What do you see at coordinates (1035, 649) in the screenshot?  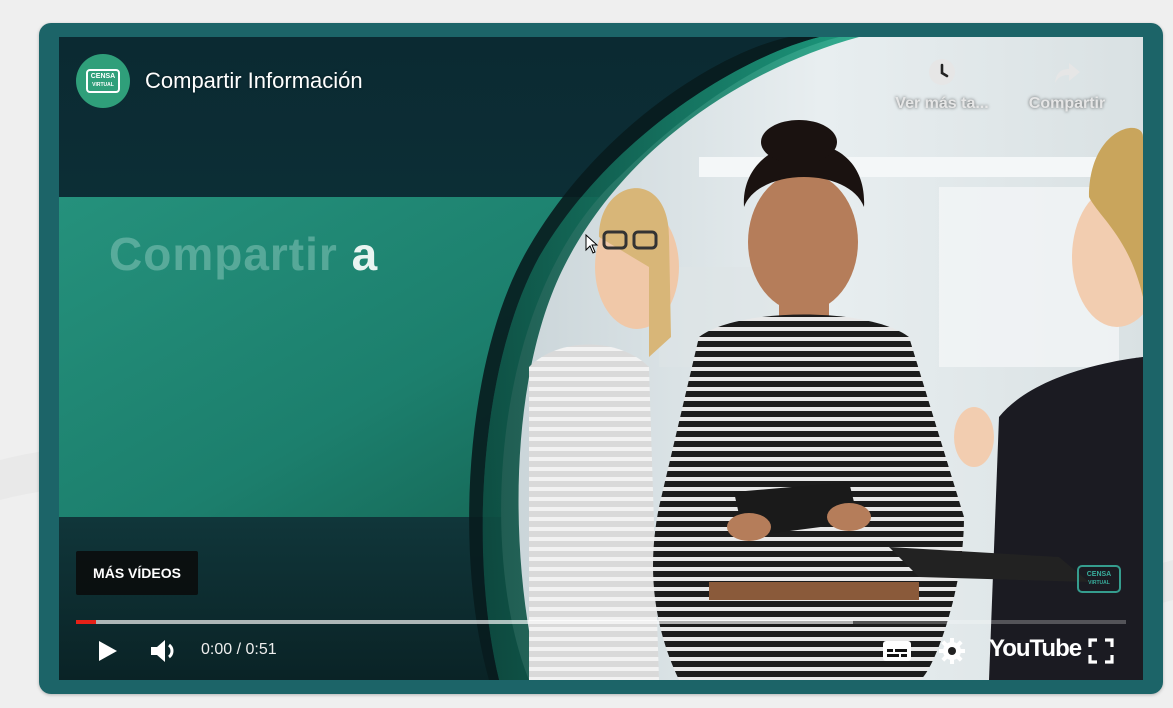 I see `youtube-logo: YouTube` at bounding box center [1035, 649].